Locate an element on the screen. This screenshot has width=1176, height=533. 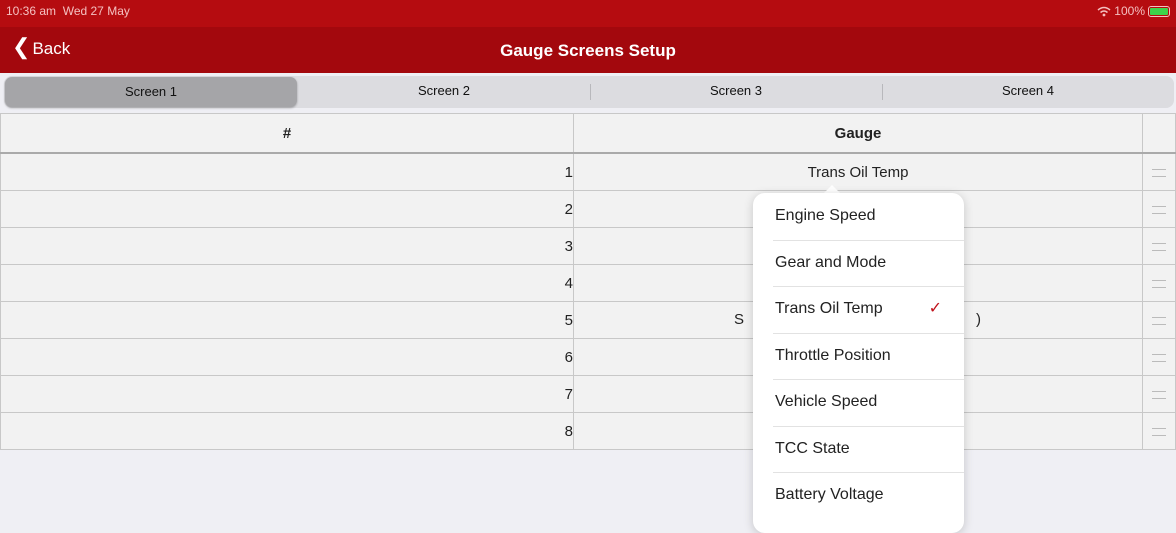
row-number: 3 is located at coordinates (287, 246).